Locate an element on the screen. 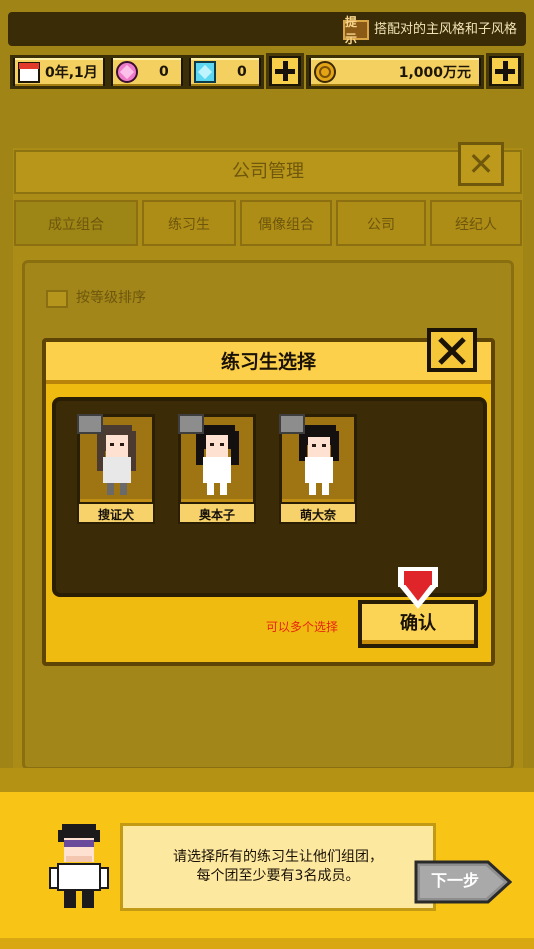 The width and height of the screenshot is (534, 949). tab-manager: 经纪人 is located at coordinates (476, 223).